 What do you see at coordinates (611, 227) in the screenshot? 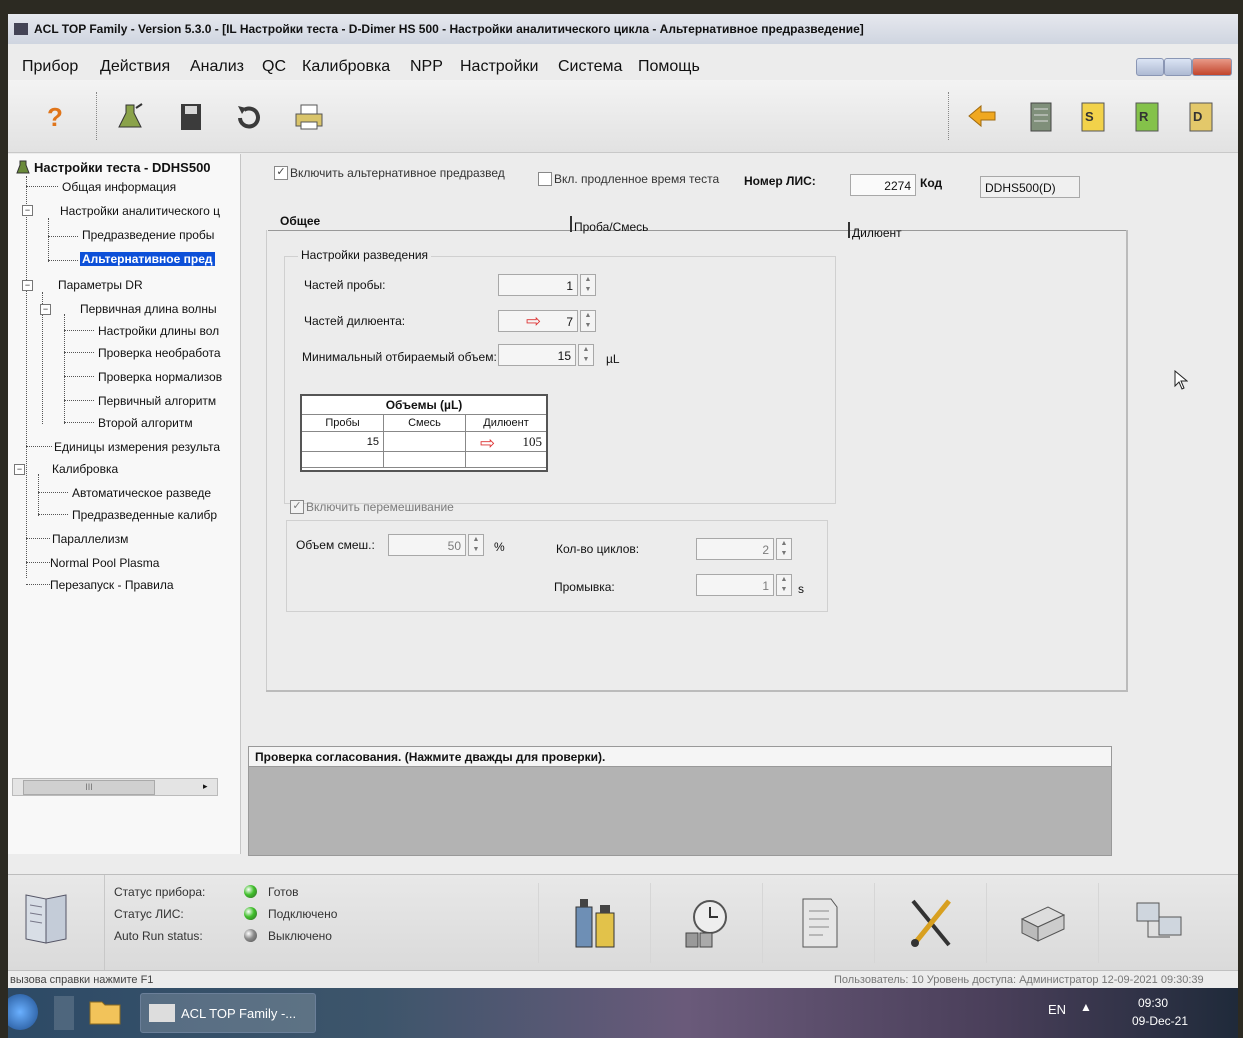
I see `tab-sample-mix: Проба/Смесь` at bounding box center [611, 227].